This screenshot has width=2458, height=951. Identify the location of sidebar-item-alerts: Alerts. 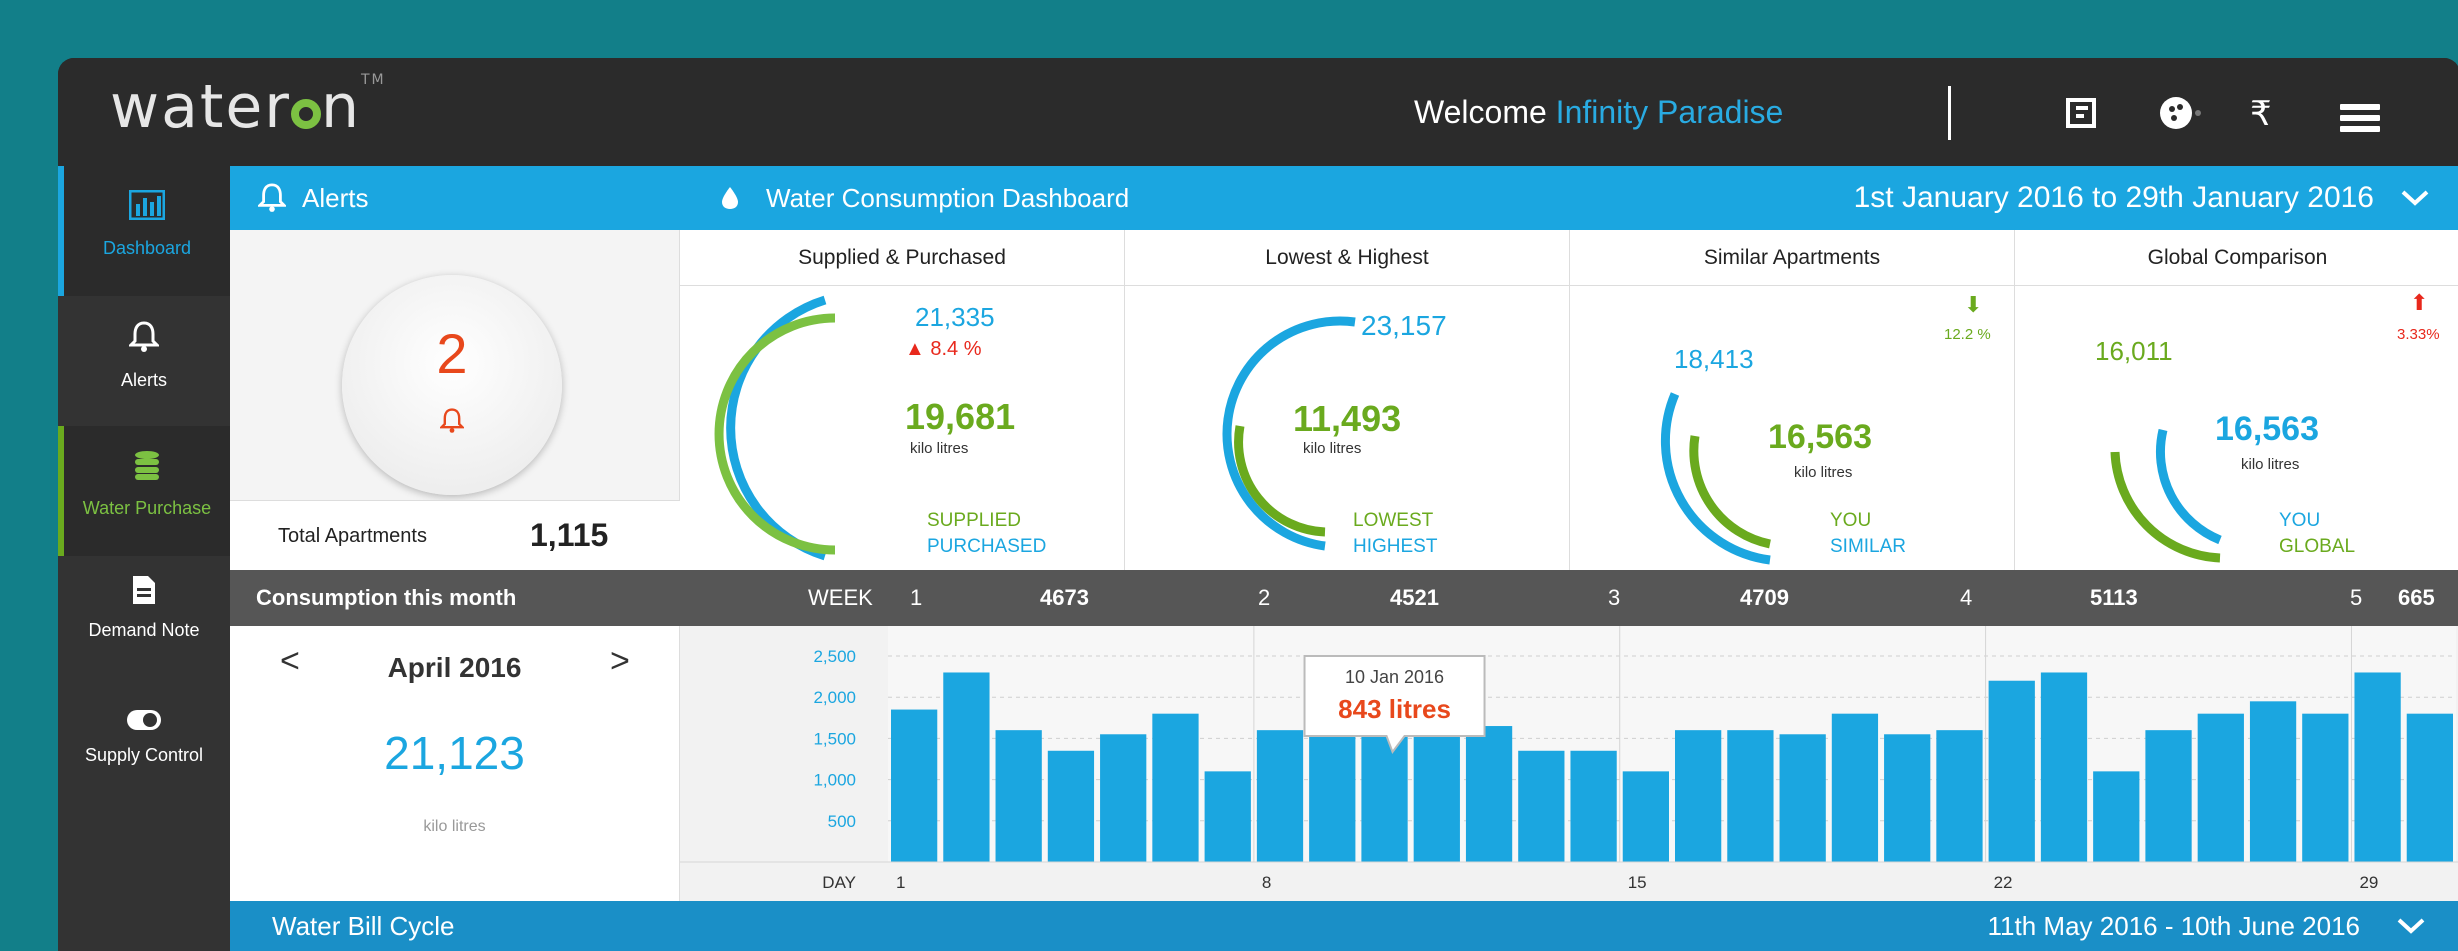
(144, 361).